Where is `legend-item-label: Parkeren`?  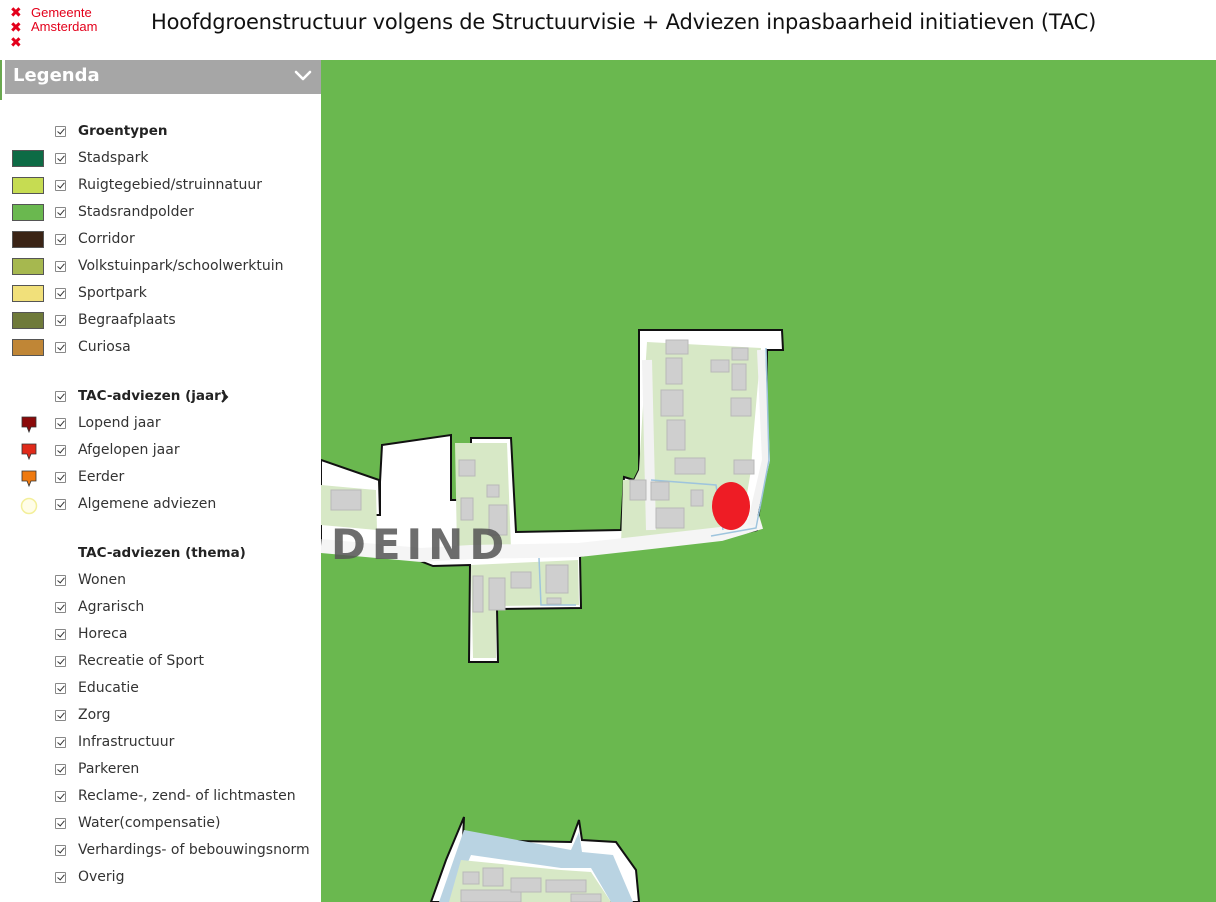
legend-item-label: Parkeren is located at coordinates (109, 769).